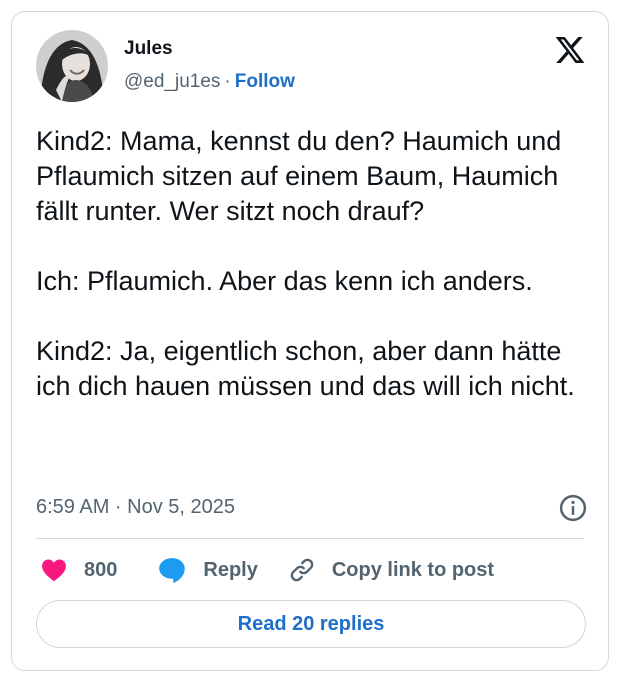  Describe the element at coordinates (230, 569) in the screenshot. I see `reply-label: Reply` at that location.